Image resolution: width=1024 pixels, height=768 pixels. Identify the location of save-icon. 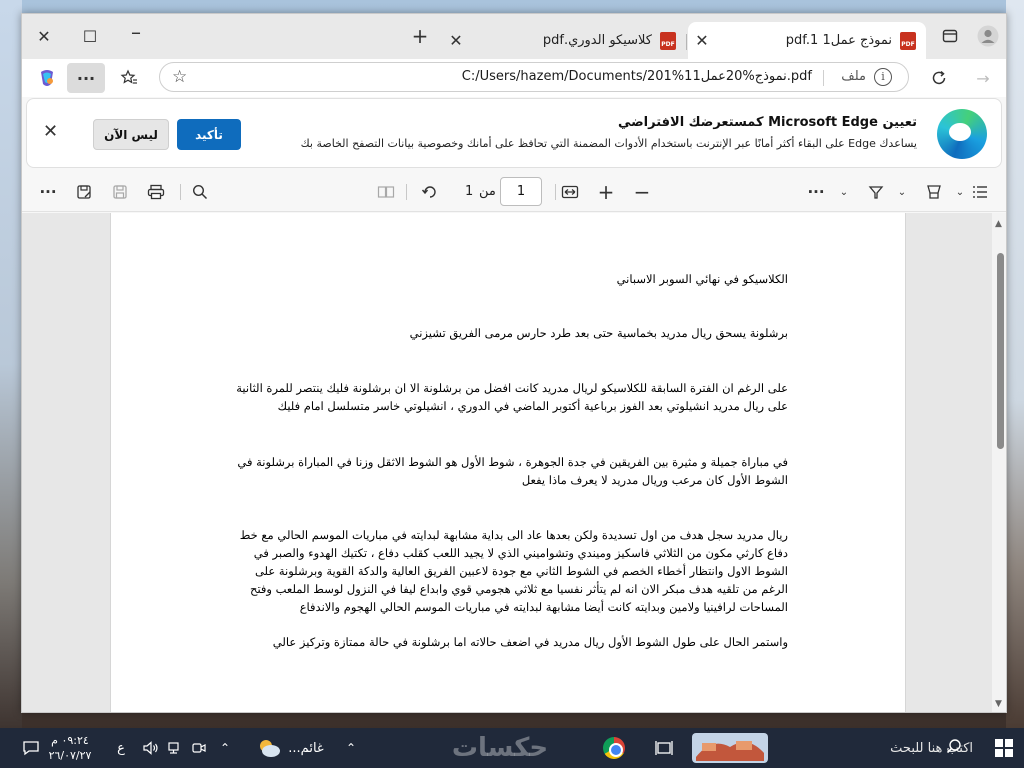
(120, 192).